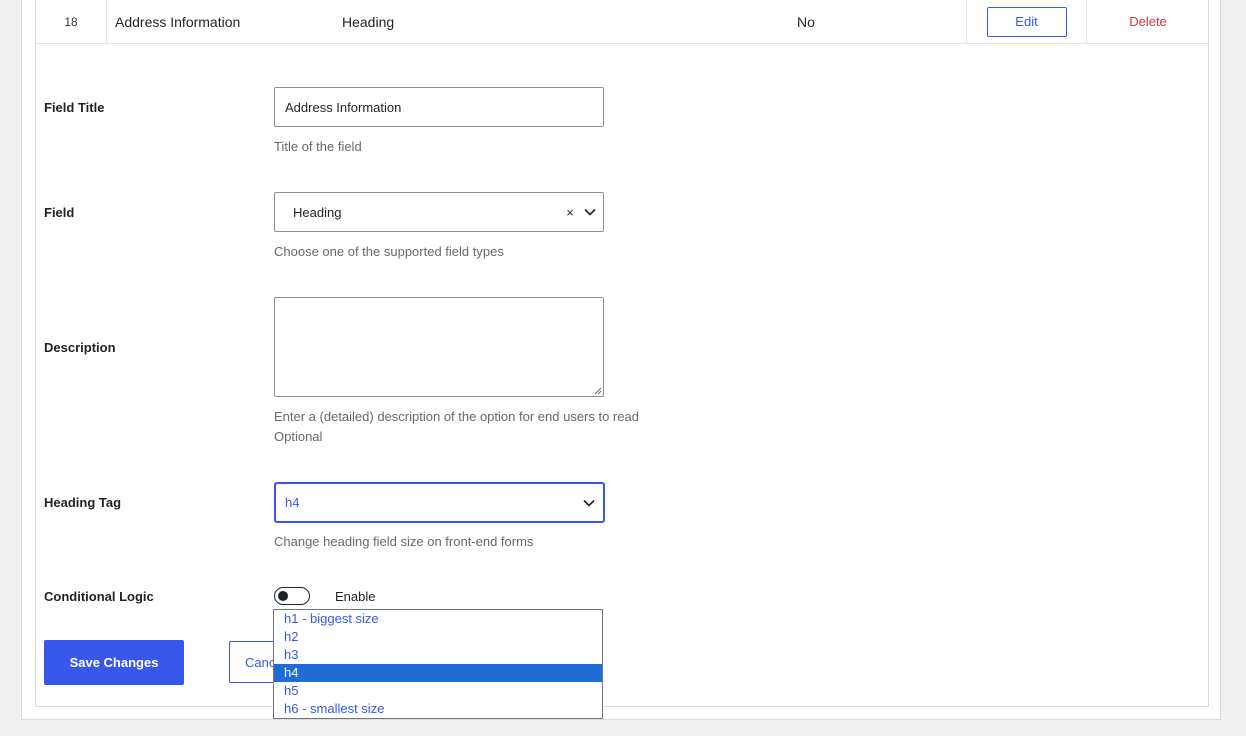 This screenshot has width=1246, height=736. I want to click on heading-option-h4: h4, so click(438, 673).